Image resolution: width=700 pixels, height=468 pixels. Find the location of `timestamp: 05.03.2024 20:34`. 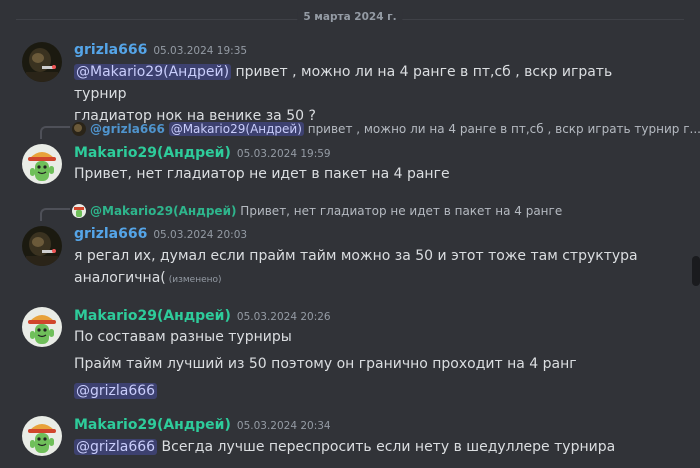

timestamp: 05.03.2024 20:34 is located at coordinates (283, 426).